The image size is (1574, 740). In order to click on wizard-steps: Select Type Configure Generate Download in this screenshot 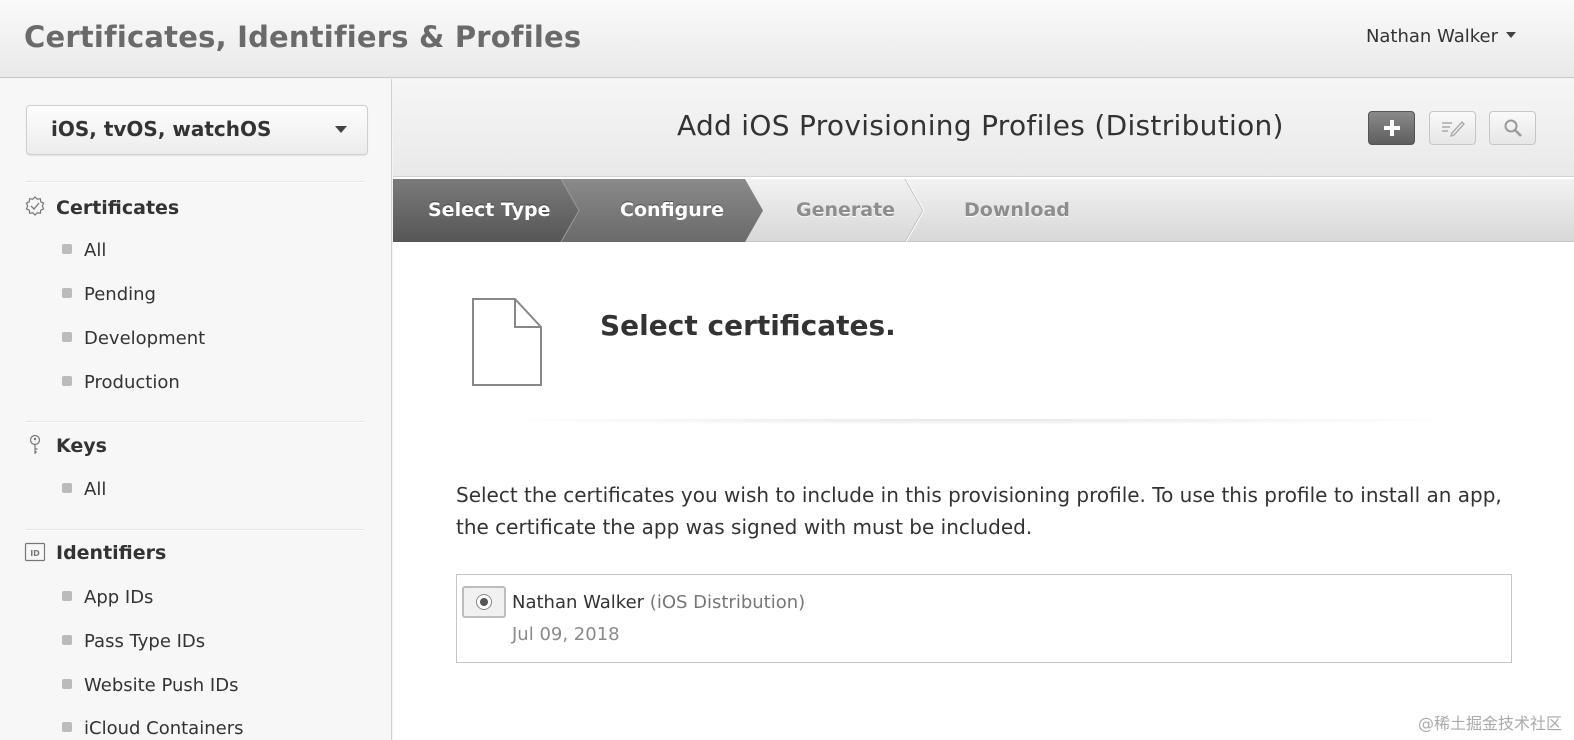, I will do `click(983, 210)`.